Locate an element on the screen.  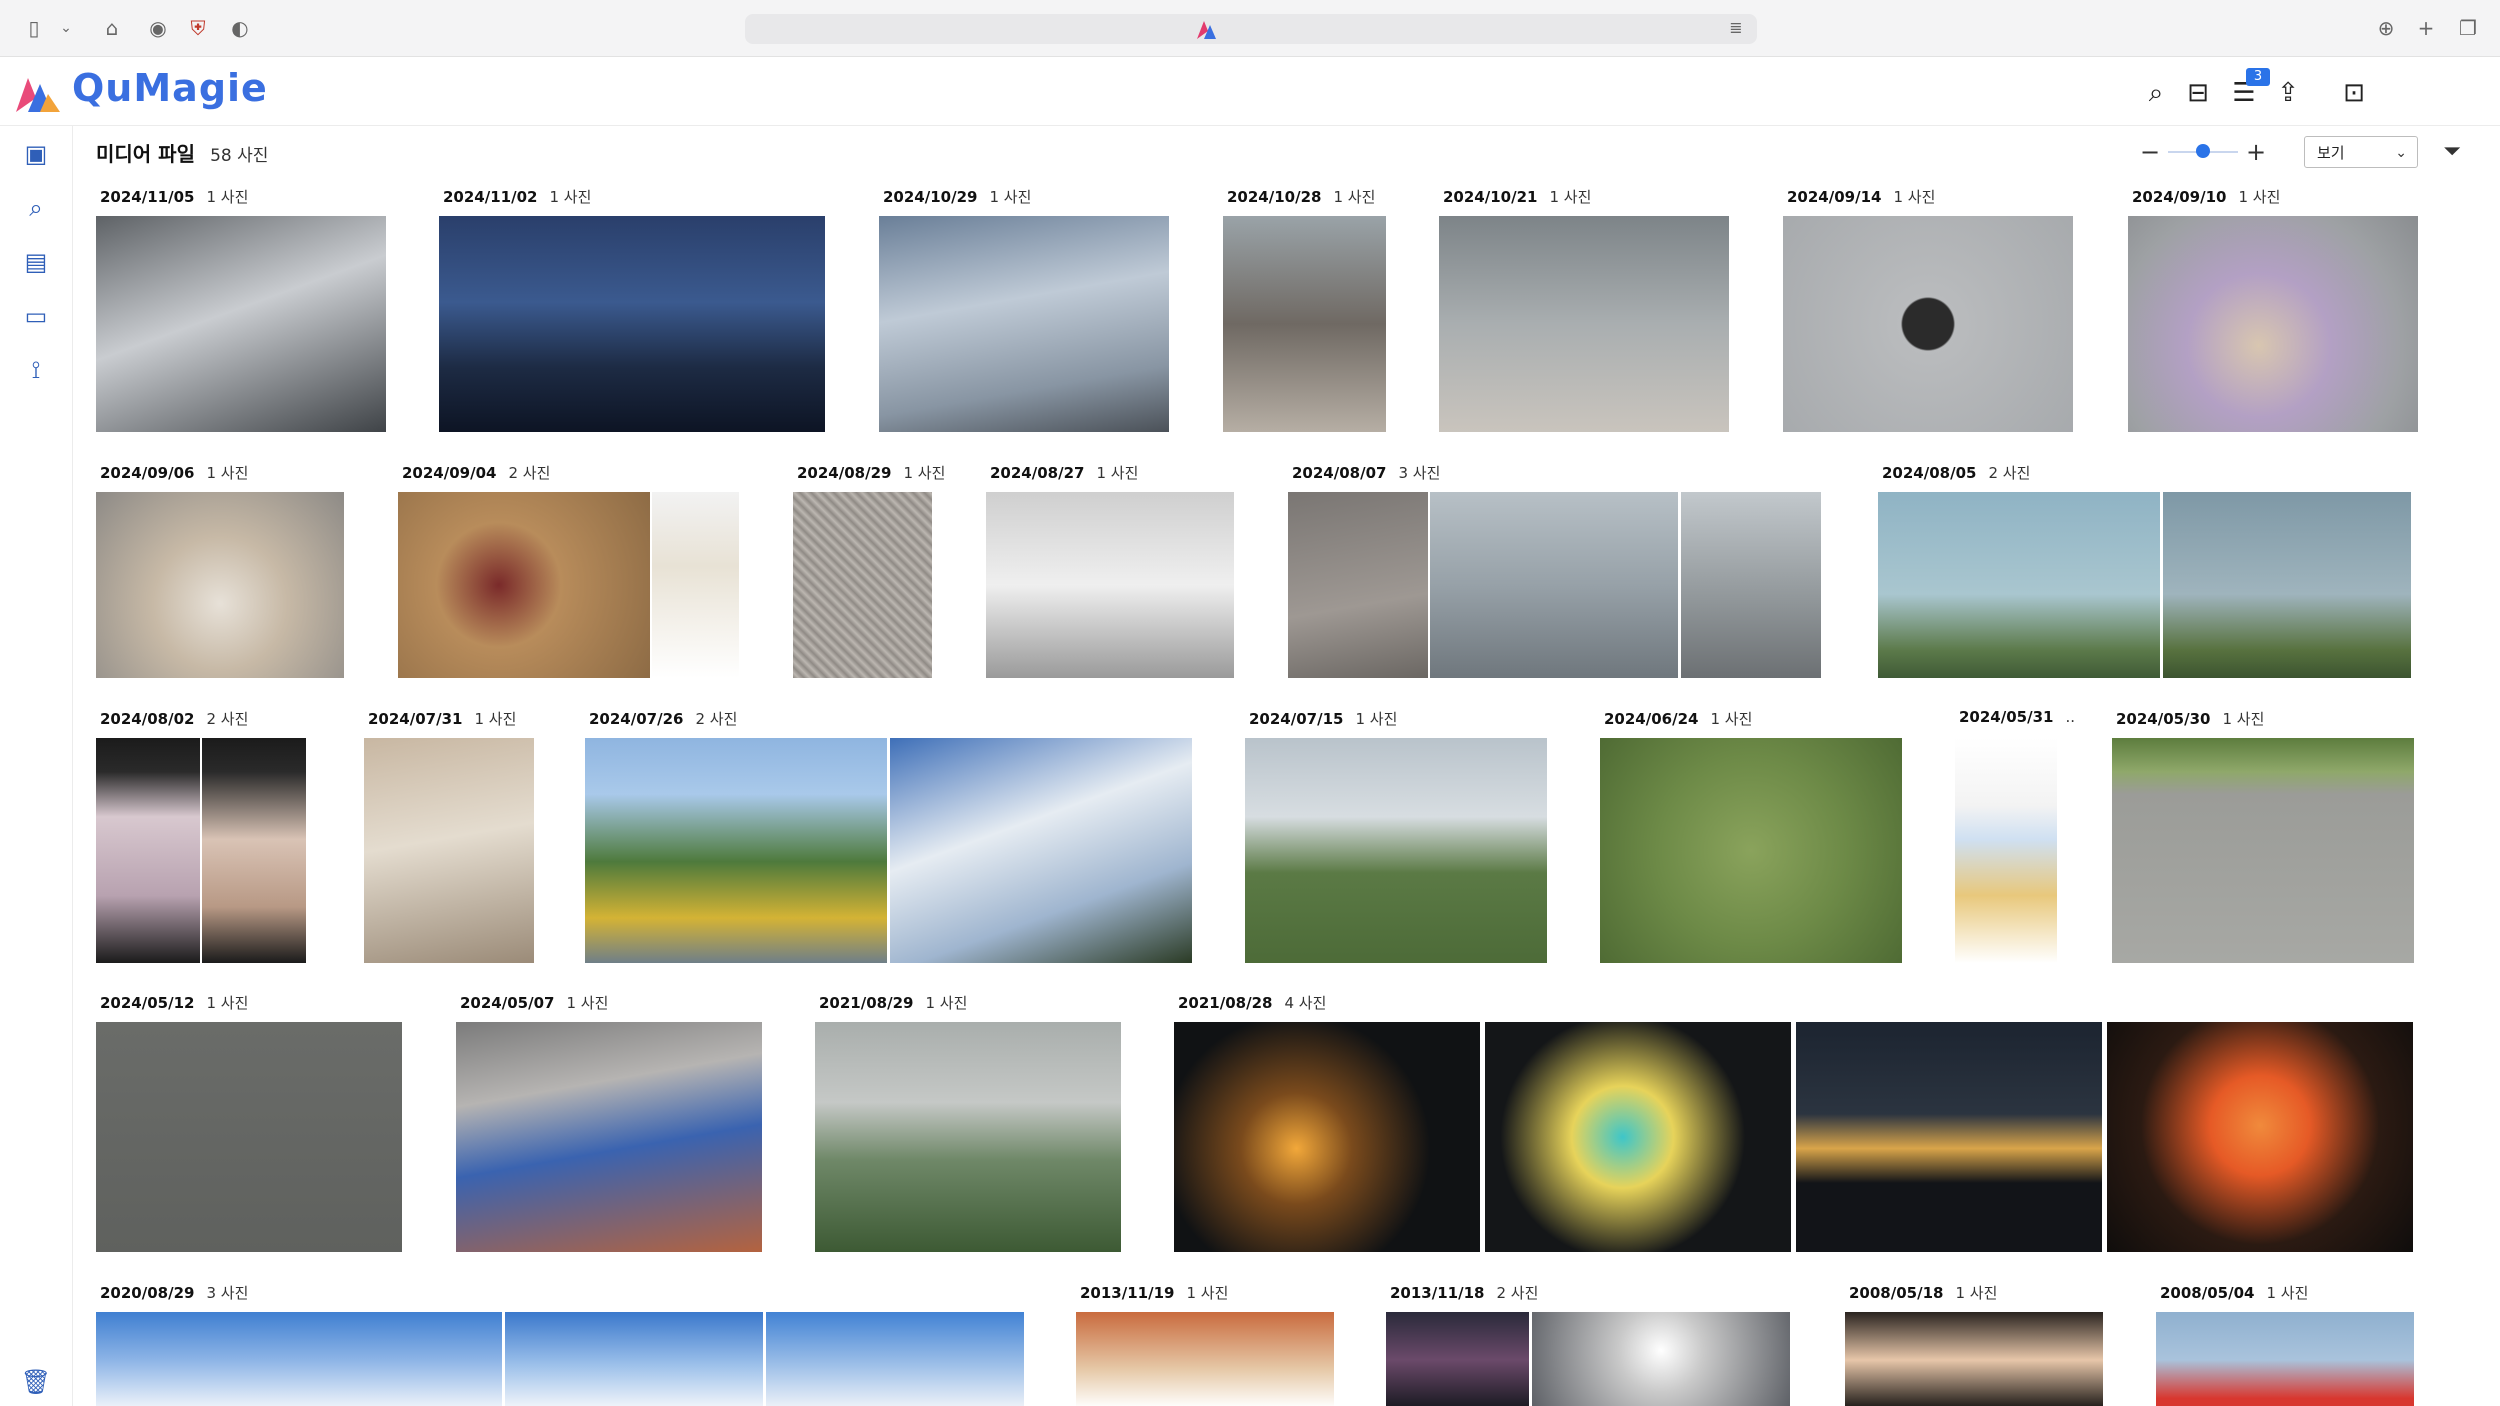
date-group-header: 2008/05/18 1 사진 is located at coordinates (1923, 1292).